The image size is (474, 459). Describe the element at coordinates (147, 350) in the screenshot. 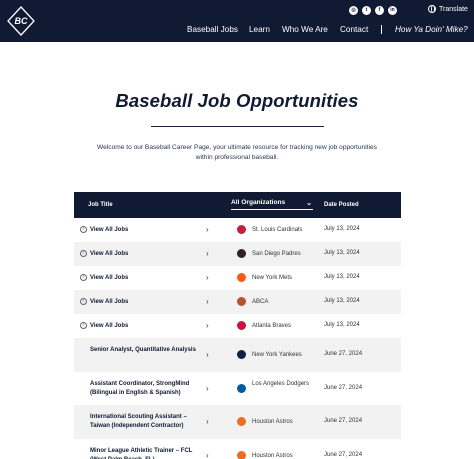

I see `job-title-link: Senior Analyst, Quantitative Analysis` at that location.